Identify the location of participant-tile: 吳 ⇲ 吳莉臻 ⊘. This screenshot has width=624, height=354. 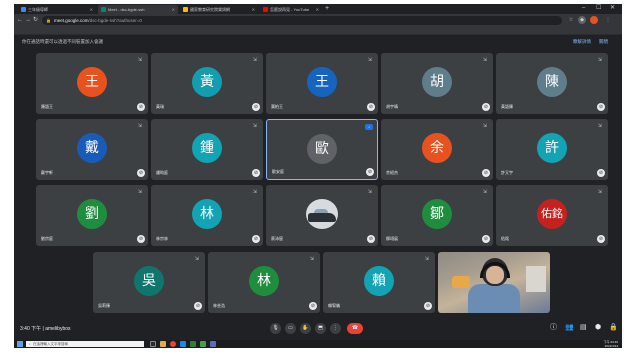
(149, 282).